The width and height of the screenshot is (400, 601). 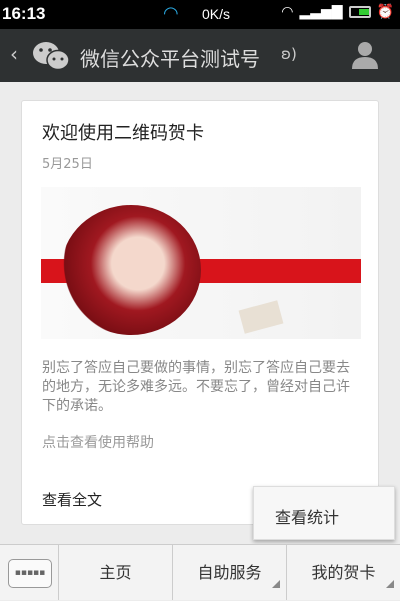 I want to click on clock: 16:13, so click(x=24, y=13).